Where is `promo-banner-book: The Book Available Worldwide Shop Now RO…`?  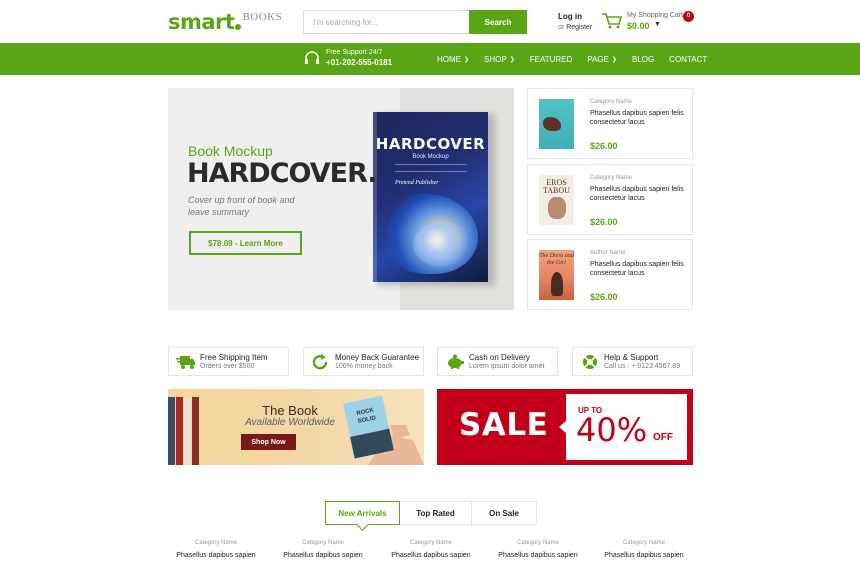 promo-banner-book: The Book Available Worldwide Shop Now RO… is located at coordinates (296, 427).